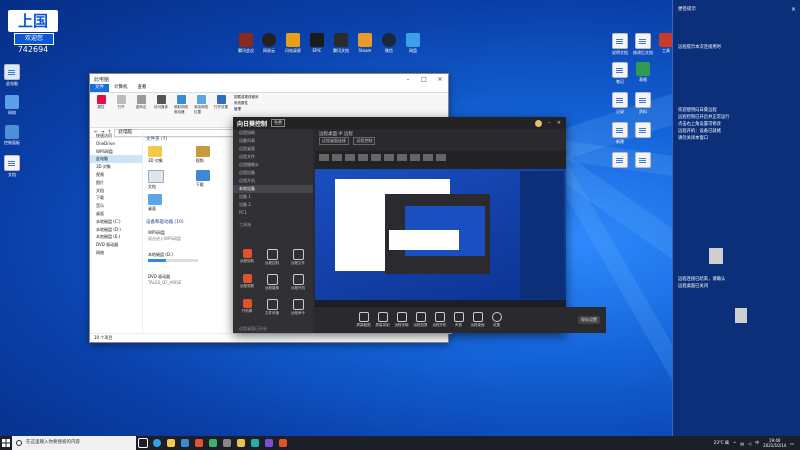 The width and height of the screenshot is (800, 450). Describe the element at coordinates (424, 79) in the screenshot. I see `maximize-icon: □` at that location.